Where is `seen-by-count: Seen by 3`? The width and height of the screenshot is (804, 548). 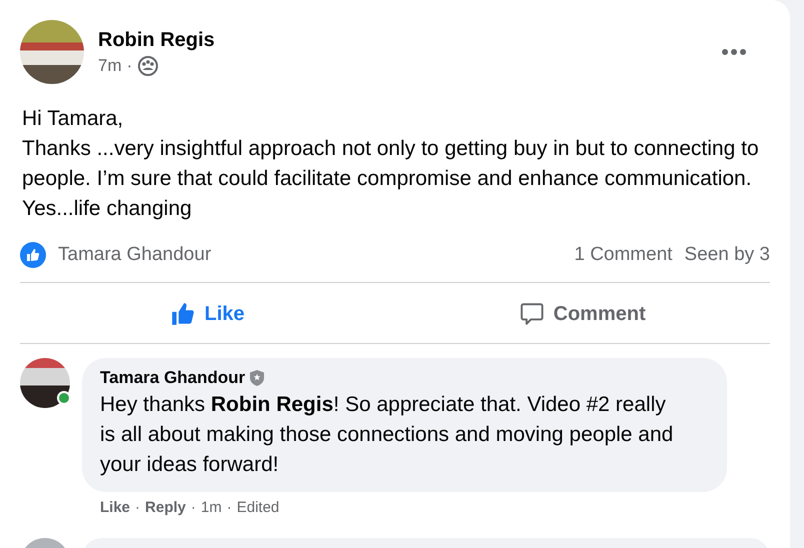
seen-by-count: Seen by 3 is located at coordinates (727, 255).